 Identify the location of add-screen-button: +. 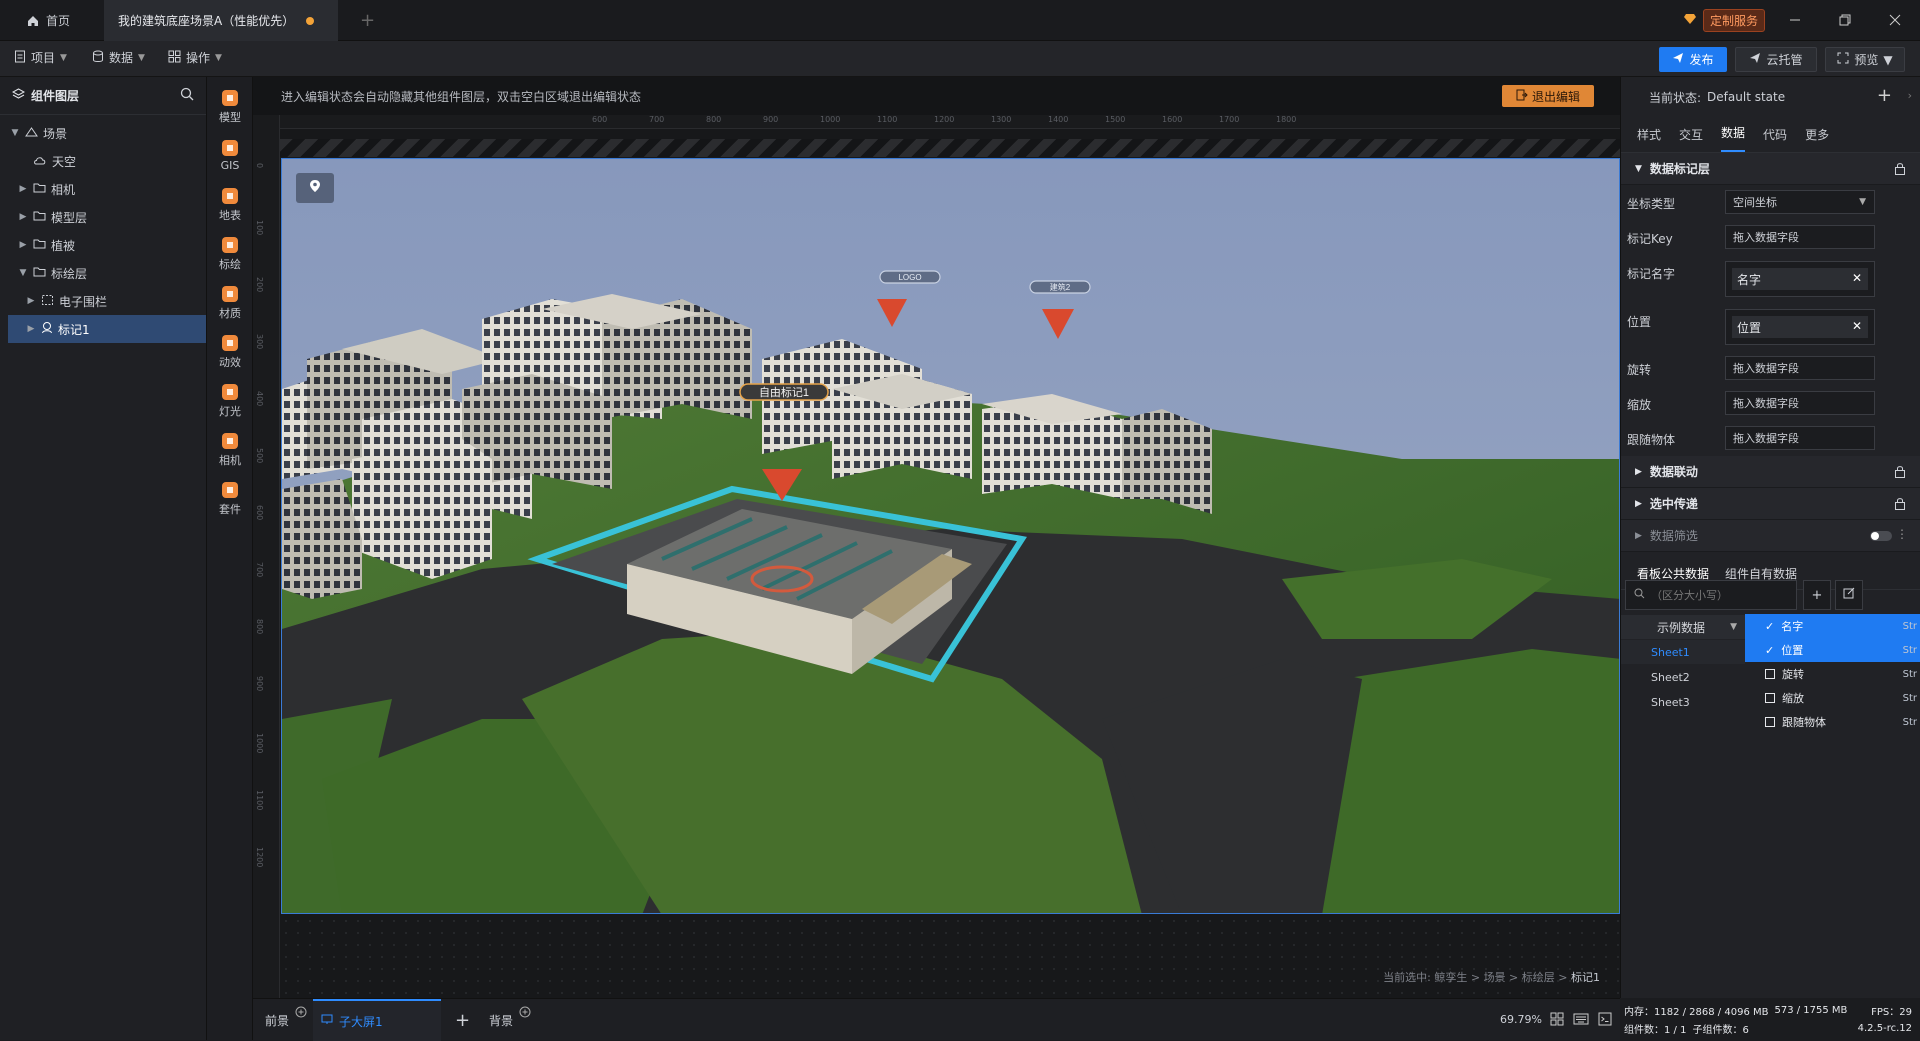
(462, 1020).